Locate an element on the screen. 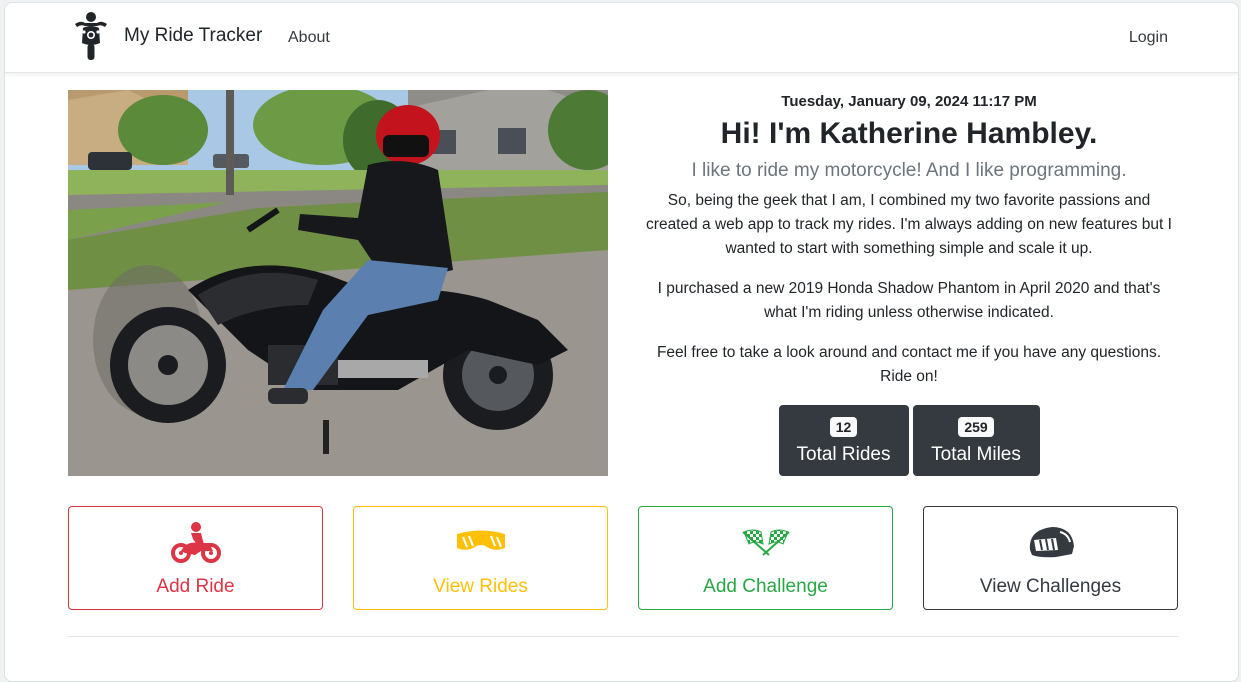 This screenshot has height=682, width=1241. goggles-icon is located at coordinates (480, 540).